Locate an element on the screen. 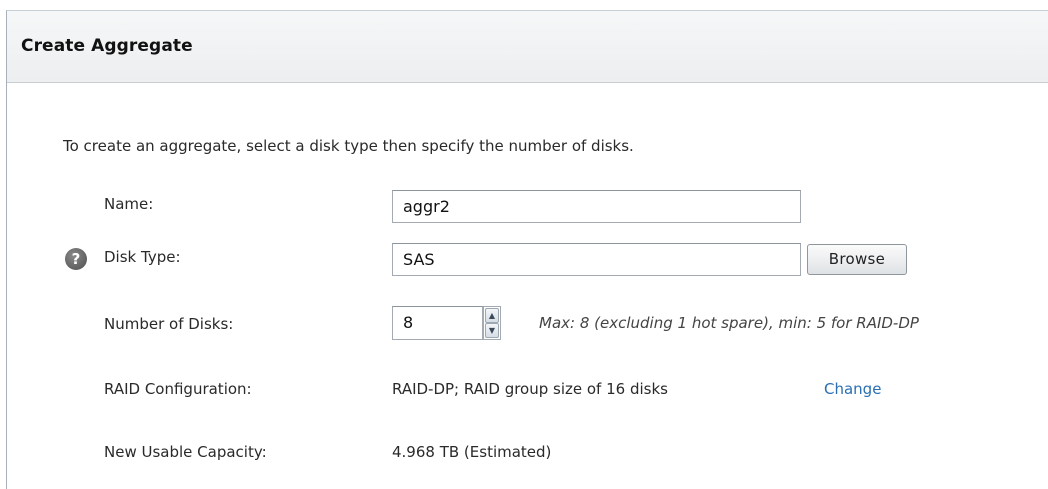  num-disks-label: Number of Disks: is located at coordinates (169, 324).